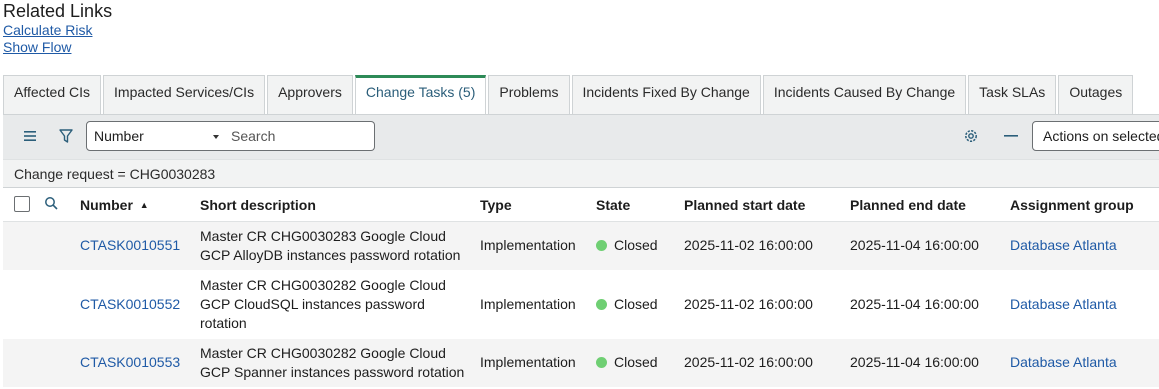 This screenshot has width=1159, height=389. I want to click on tab-incidents-fixed: Incidents Fixed By Change, so click(666, 95).